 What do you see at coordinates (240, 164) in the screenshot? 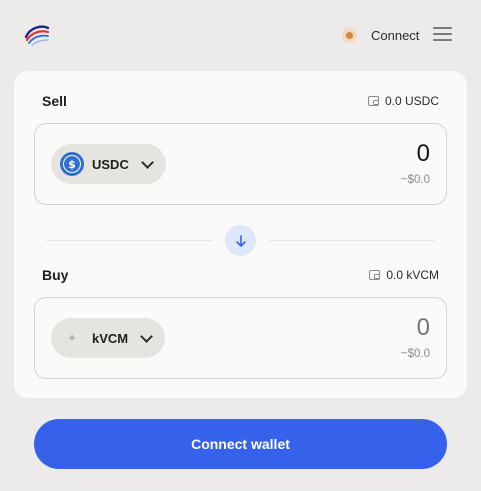
I see `sell-token-box: $ USDC ~$0.0` at bounding box center [240, 164].